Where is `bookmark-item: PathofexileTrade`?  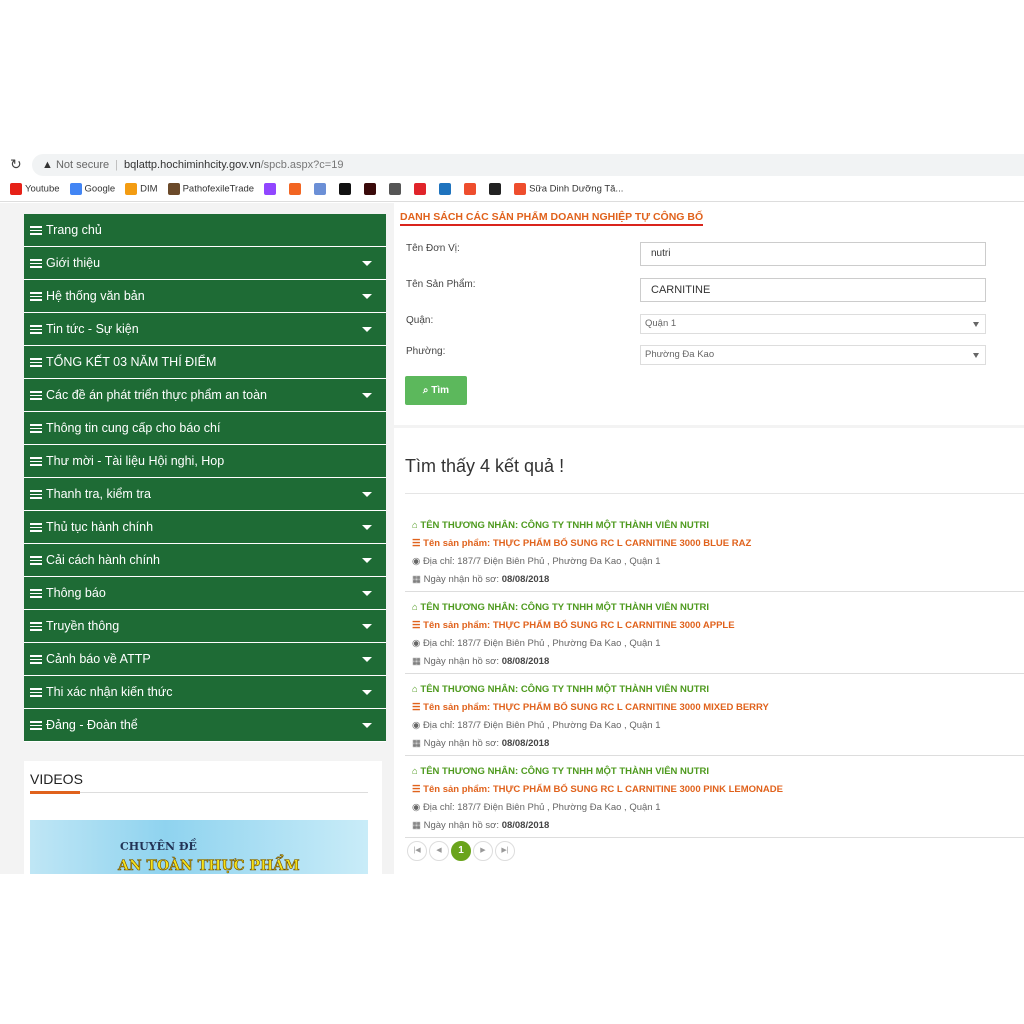 bookmark-item: PathofexileTrade is located at coordinates (211, 189).